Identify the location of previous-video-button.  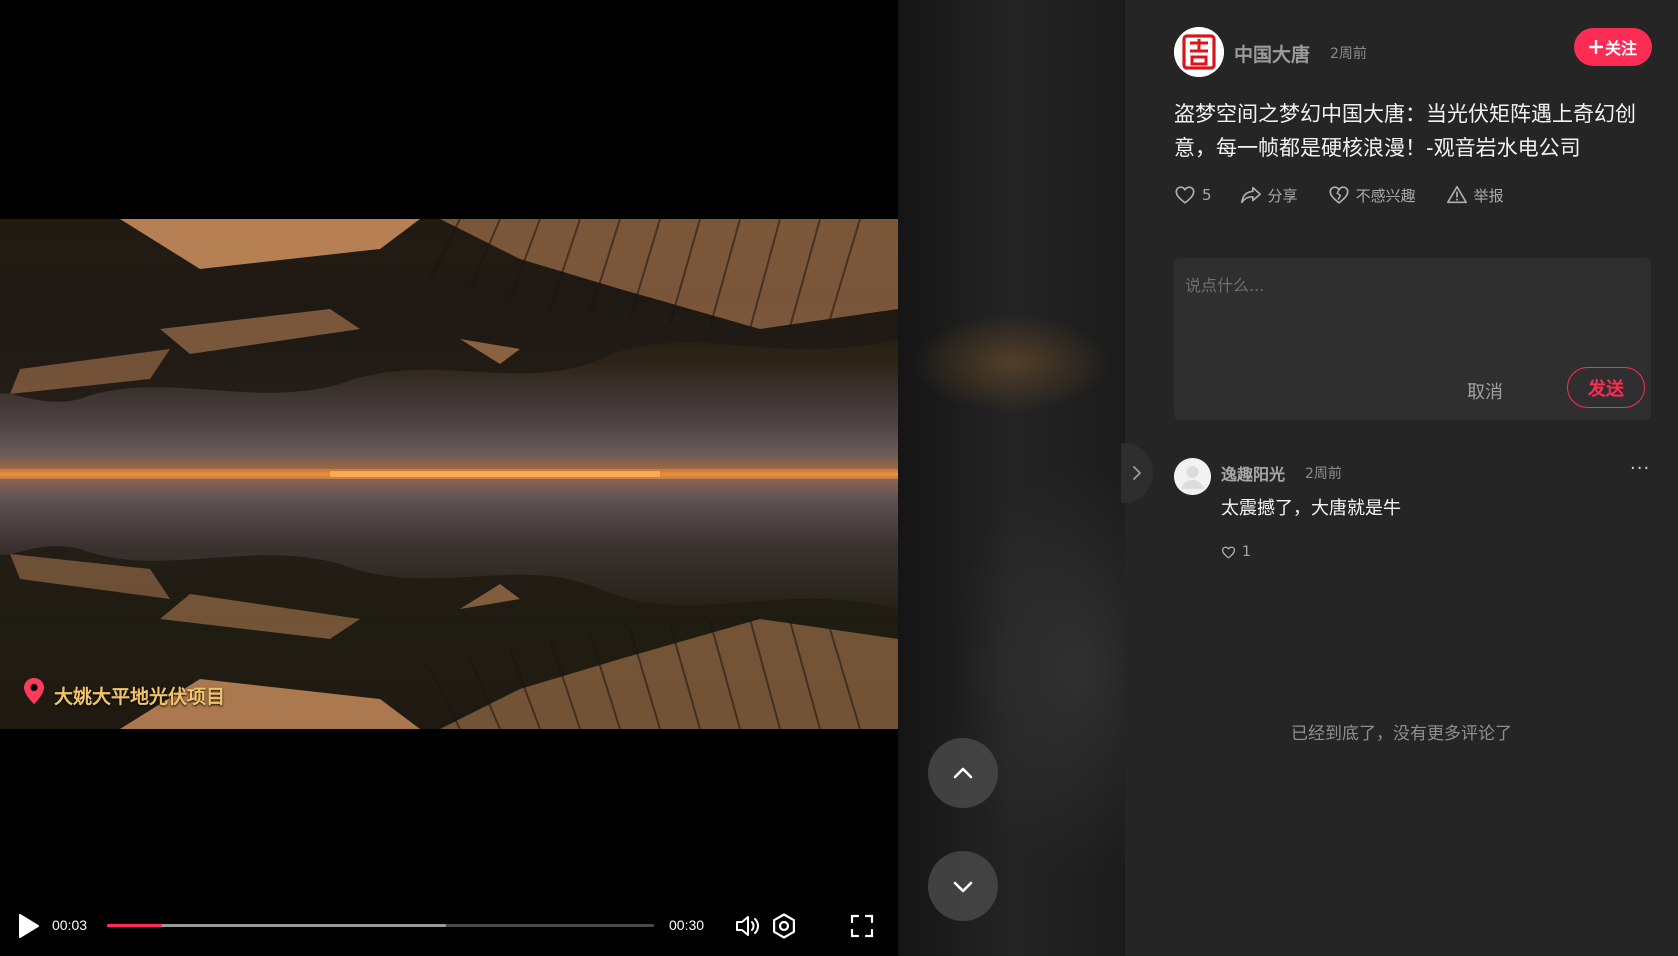
(963, 773).